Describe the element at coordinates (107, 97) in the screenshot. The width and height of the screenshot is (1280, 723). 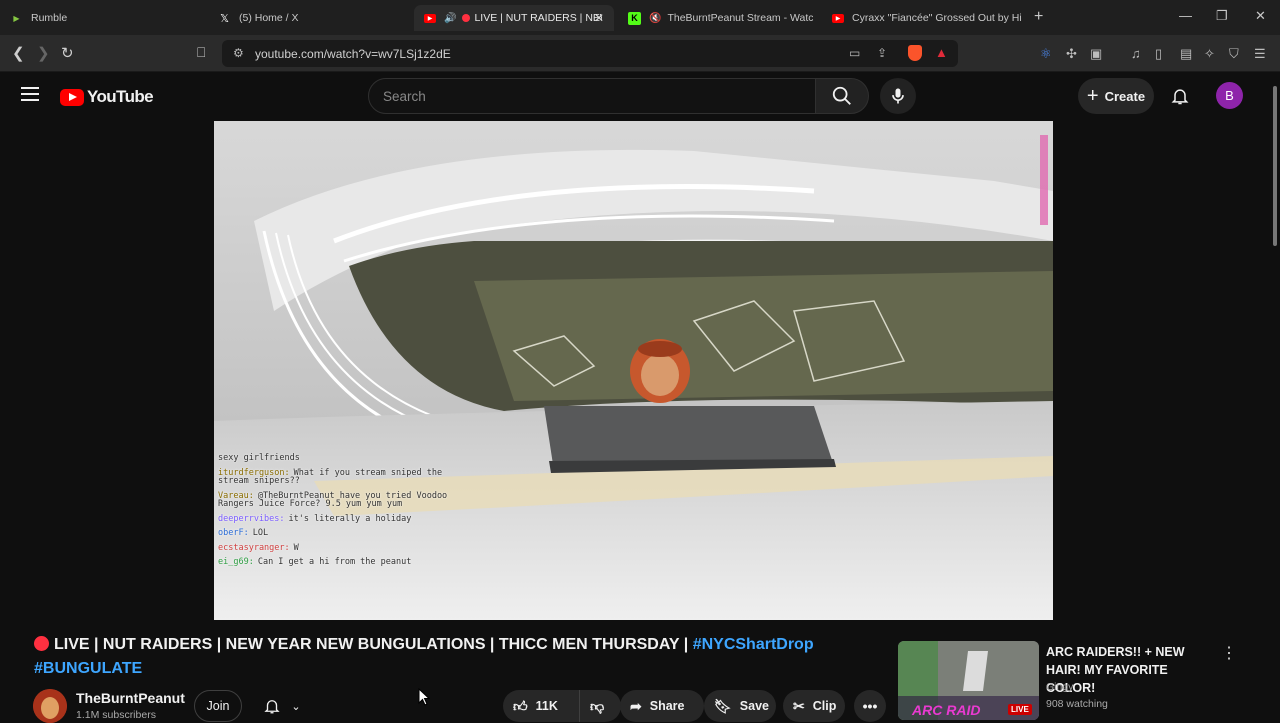
I see `youtube-logo: YouTube` at that location.